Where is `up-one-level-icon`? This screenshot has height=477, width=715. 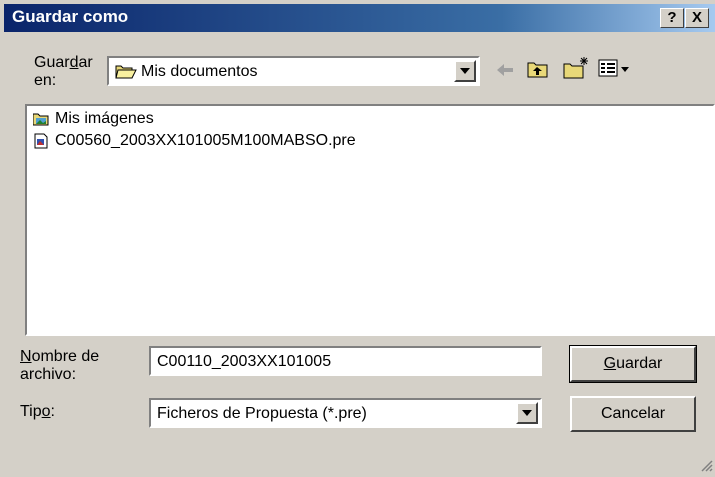 up-one-level-icon is located at coordinates (538, 71).